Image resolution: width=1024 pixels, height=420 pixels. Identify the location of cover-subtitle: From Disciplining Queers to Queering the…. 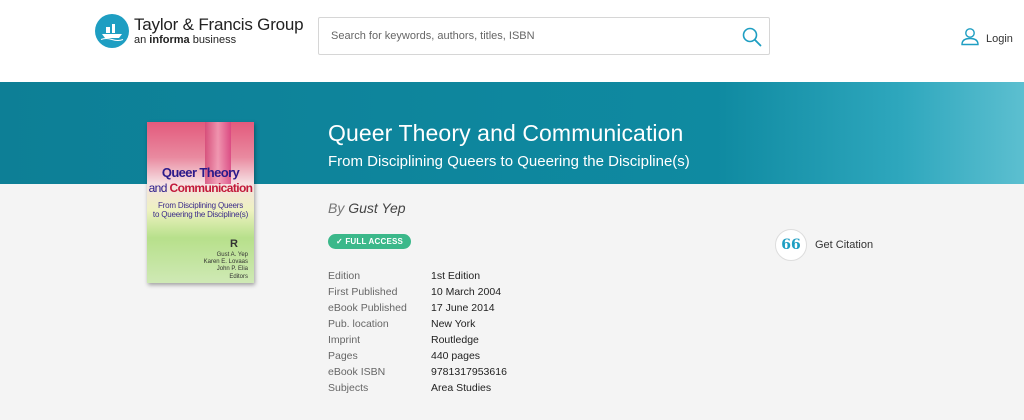
(200, 210).